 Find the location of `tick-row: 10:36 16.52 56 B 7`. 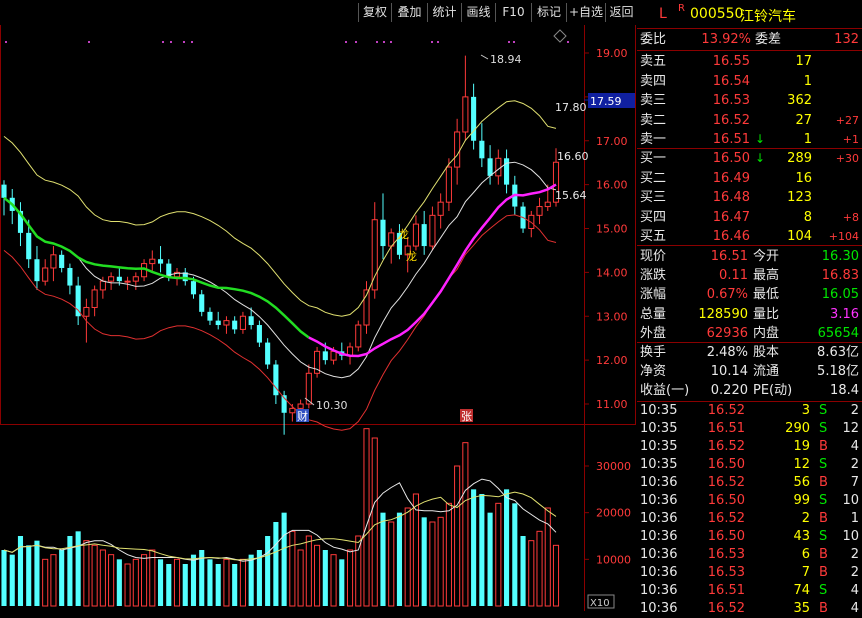

tick-row: 10:36 16.52 56 B 7 is located at coordinates (749, 483).